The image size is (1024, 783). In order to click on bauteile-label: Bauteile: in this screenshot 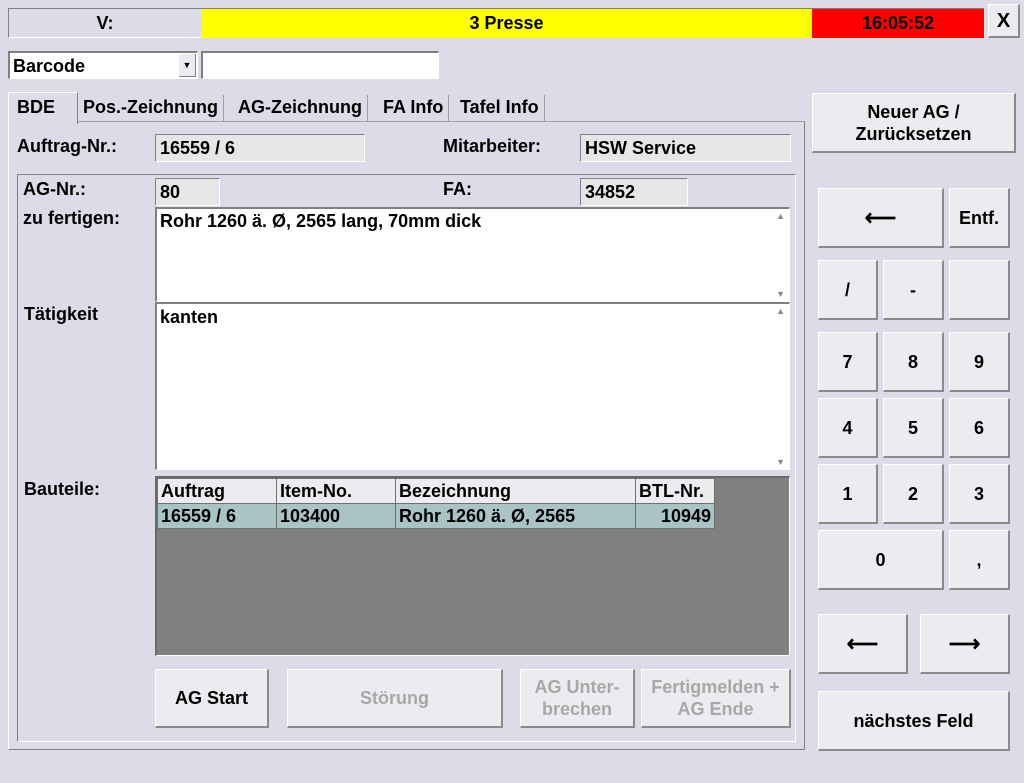, I will do `click(62, 489)`.